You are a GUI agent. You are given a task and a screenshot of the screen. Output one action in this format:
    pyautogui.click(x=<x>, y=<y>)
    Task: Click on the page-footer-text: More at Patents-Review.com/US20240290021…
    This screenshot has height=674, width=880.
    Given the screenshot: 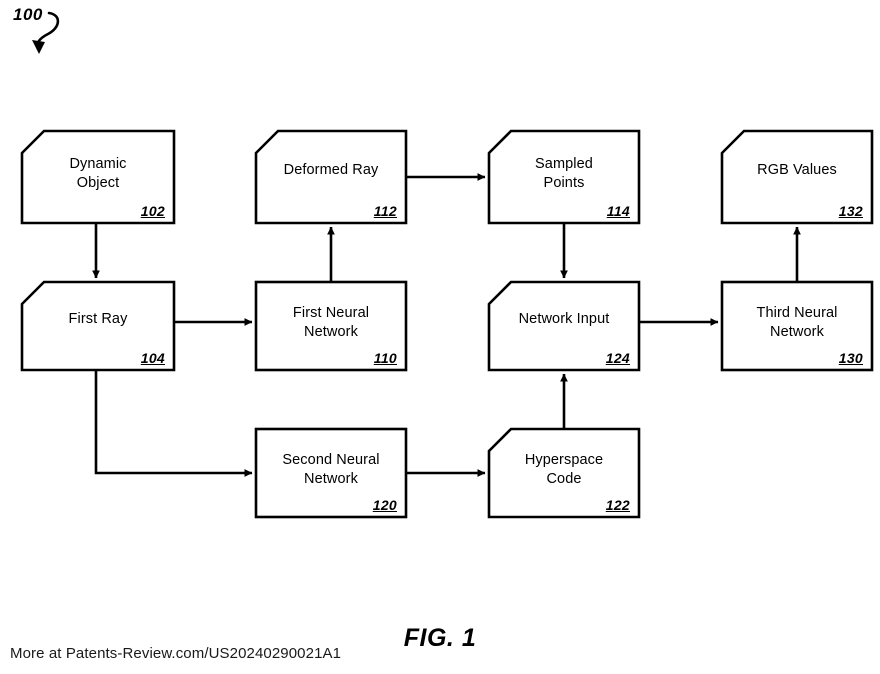 What is the action you would take?
    pyautogui.click(x=176, y=653)
    